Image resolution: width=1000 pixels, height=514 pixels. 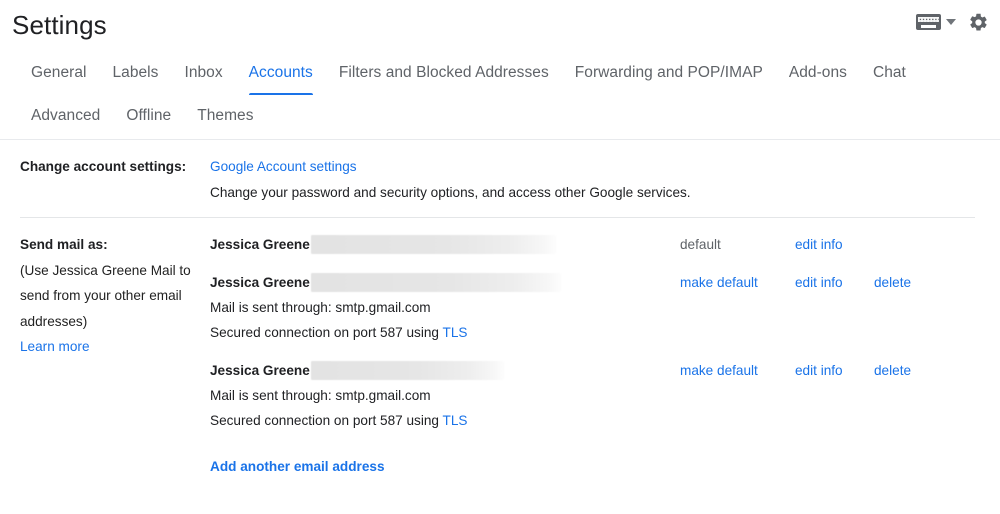 I want to click on gear-icon, so click(x=978, y=22).